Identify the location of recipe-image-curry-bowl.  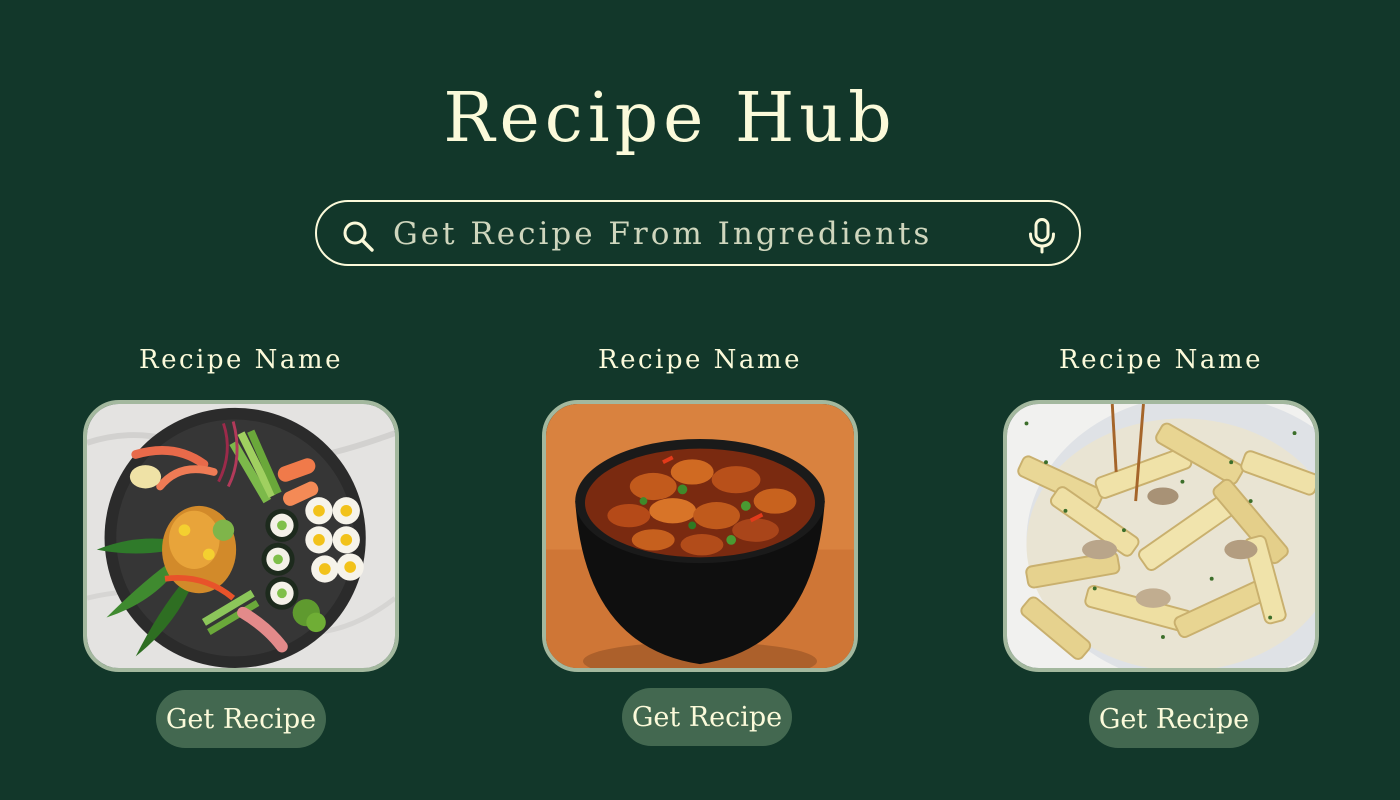
(700, 536).